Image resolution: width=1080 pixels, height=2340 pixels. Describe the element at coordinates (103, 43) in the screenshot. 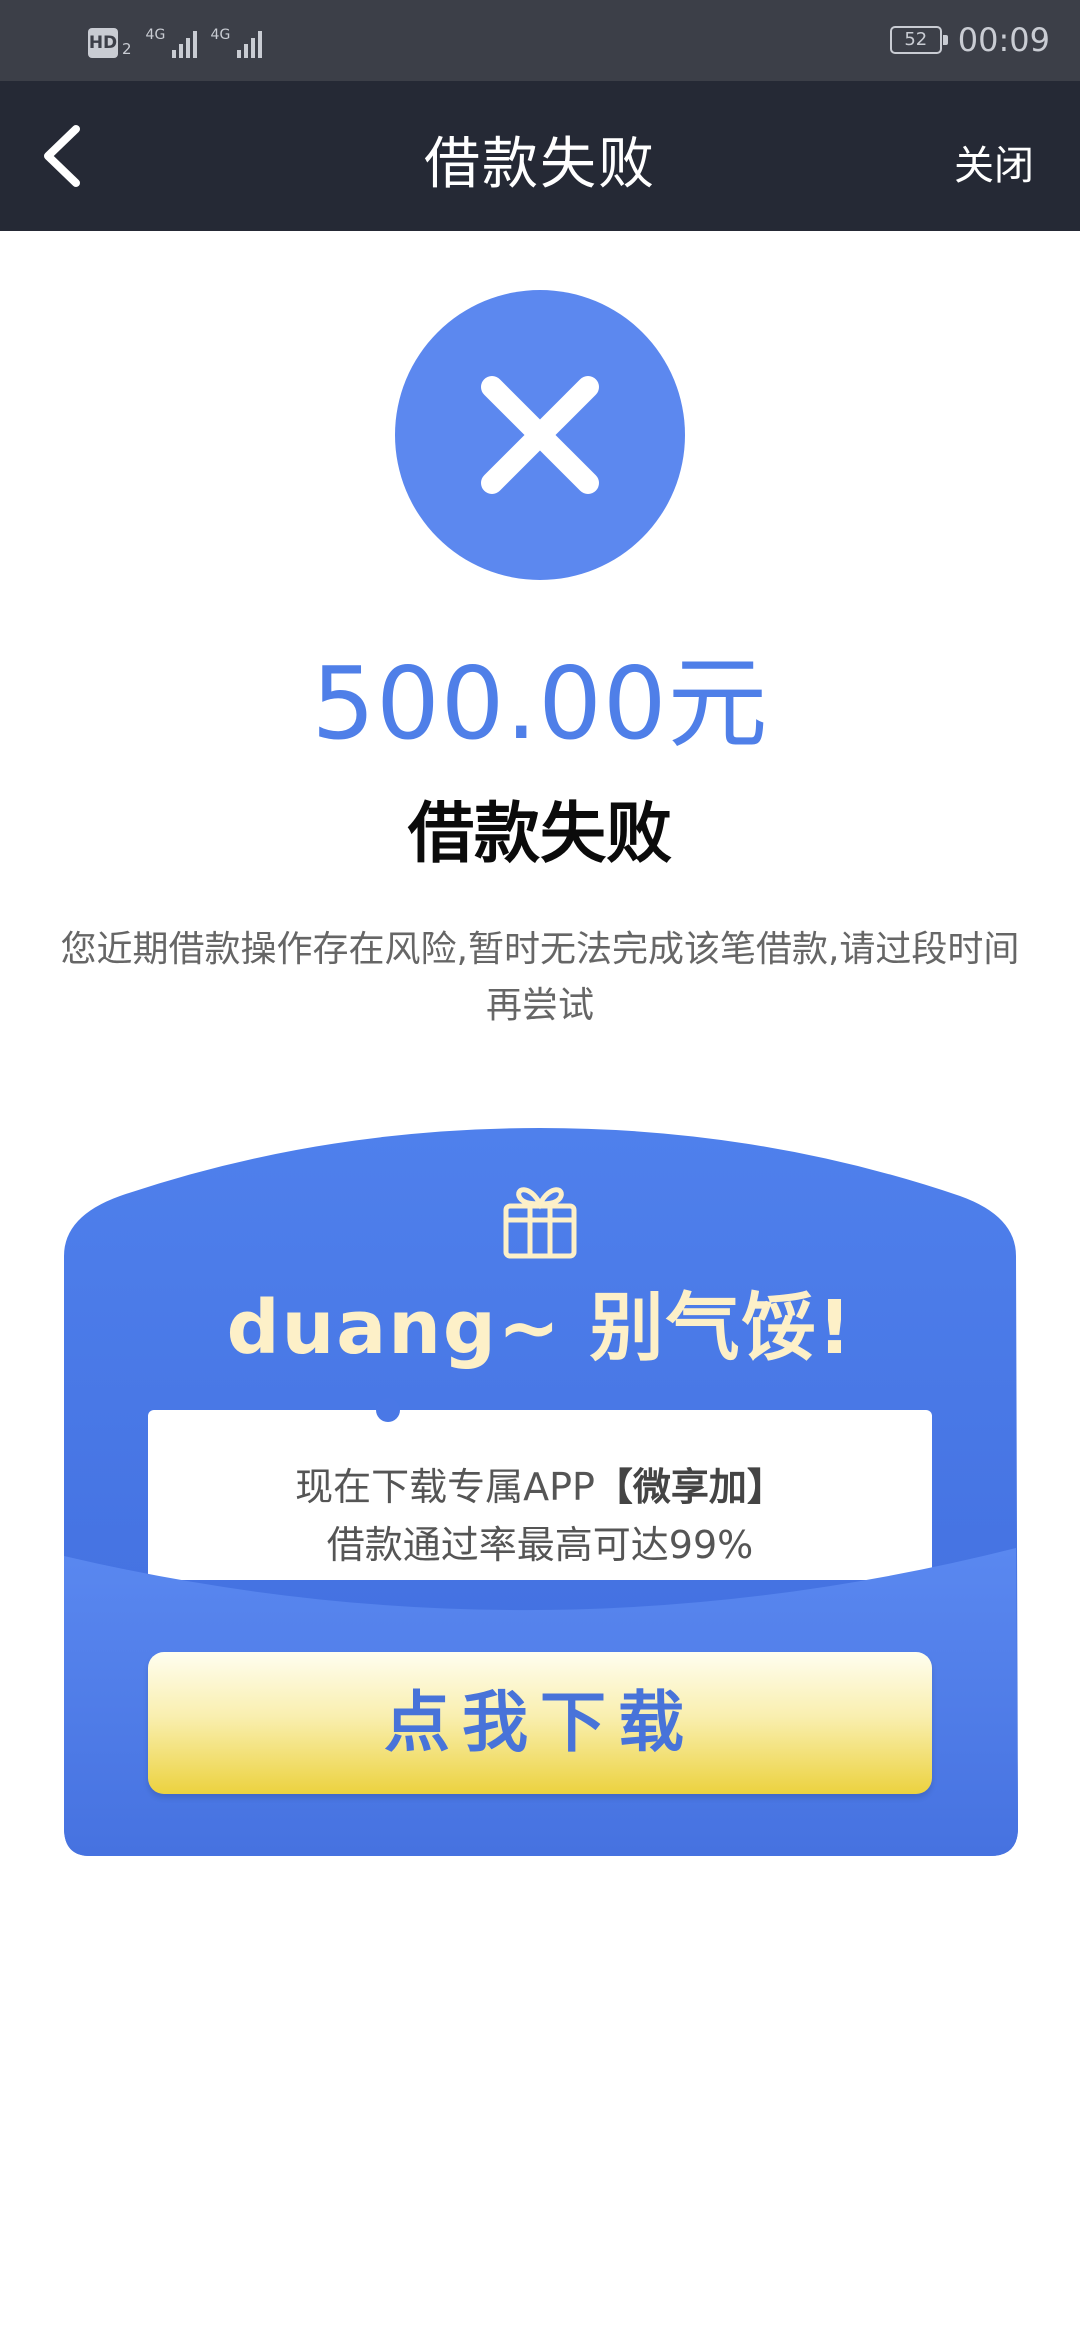

I see `hd-icon: HD` at that location.